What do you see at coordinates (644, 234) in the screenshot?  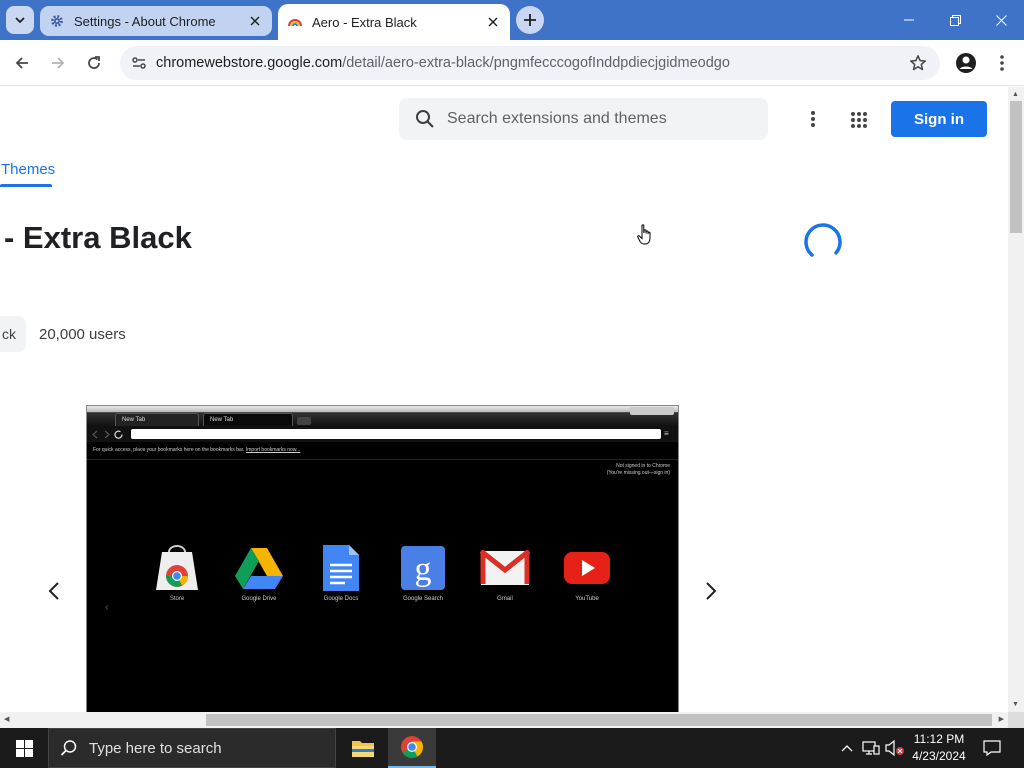 I see `hand-cursor-icon` at bounding box center [644, 234].